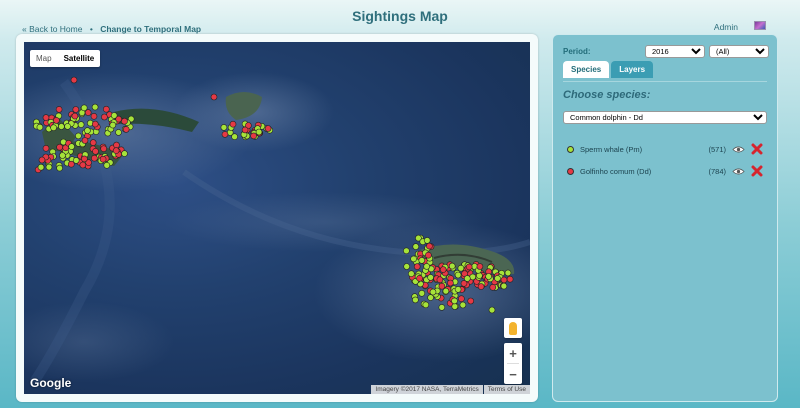 The image size is (800, 408). What do you see at coordinates (760, 25) in the screenshot?
I see `language-flag-icon` at bounding box center [760, 25].